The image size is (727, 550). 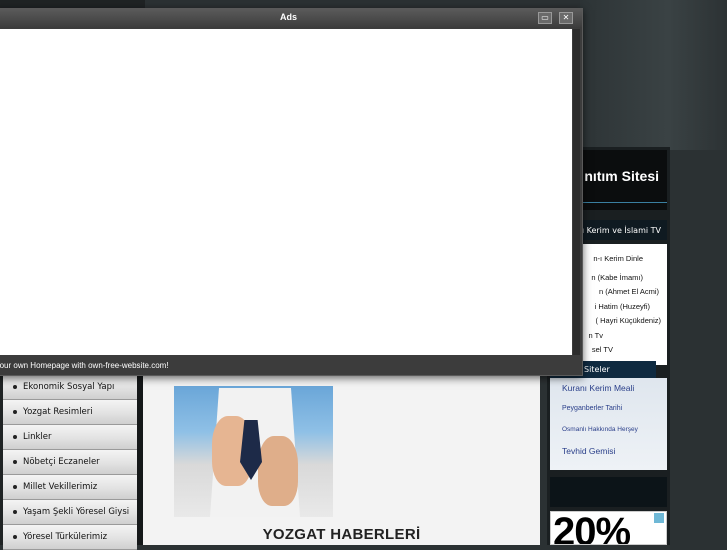 I want to click on nav-item-label: Yöresel Türkülerimiz, so click(x=65, y=537).